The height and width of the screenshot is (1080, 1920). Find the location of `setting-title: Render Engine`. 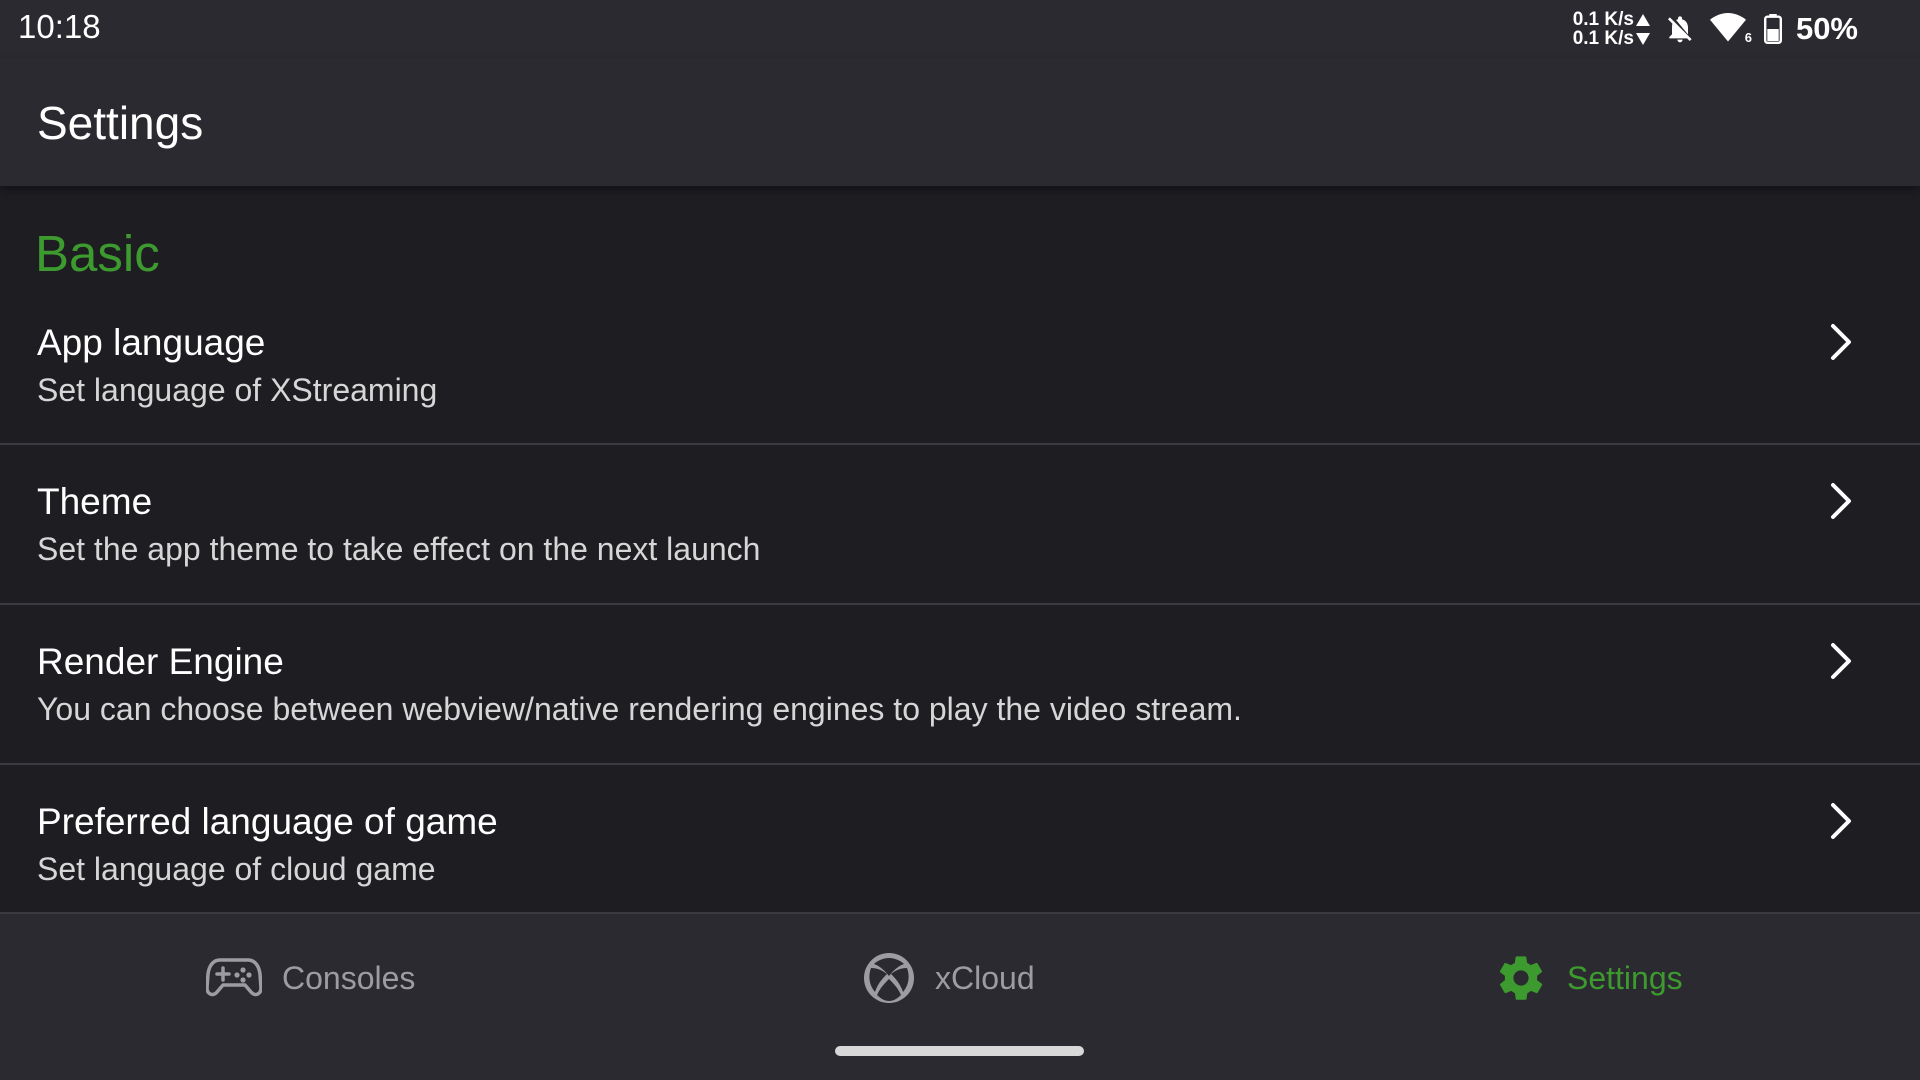

setting-title: Render Engine is located at coordinates (160, 661).